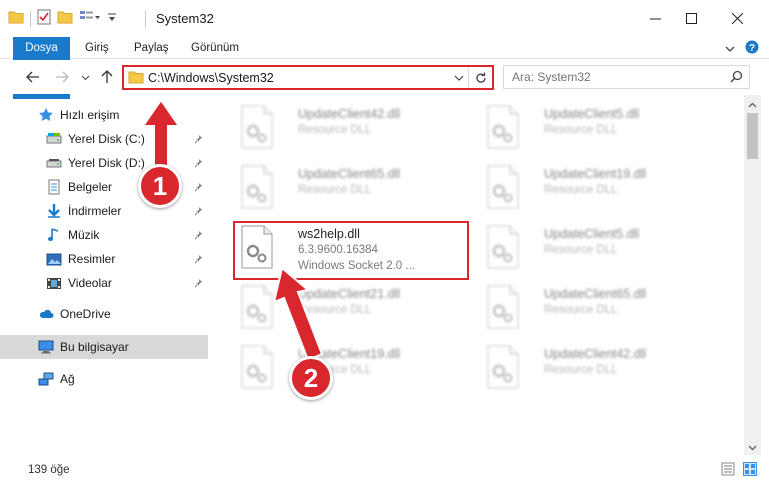  What do you see at coordinates (750, 470) in the screenshot?
I see `large-icons-view-icon` at bounding box center [750, 470].